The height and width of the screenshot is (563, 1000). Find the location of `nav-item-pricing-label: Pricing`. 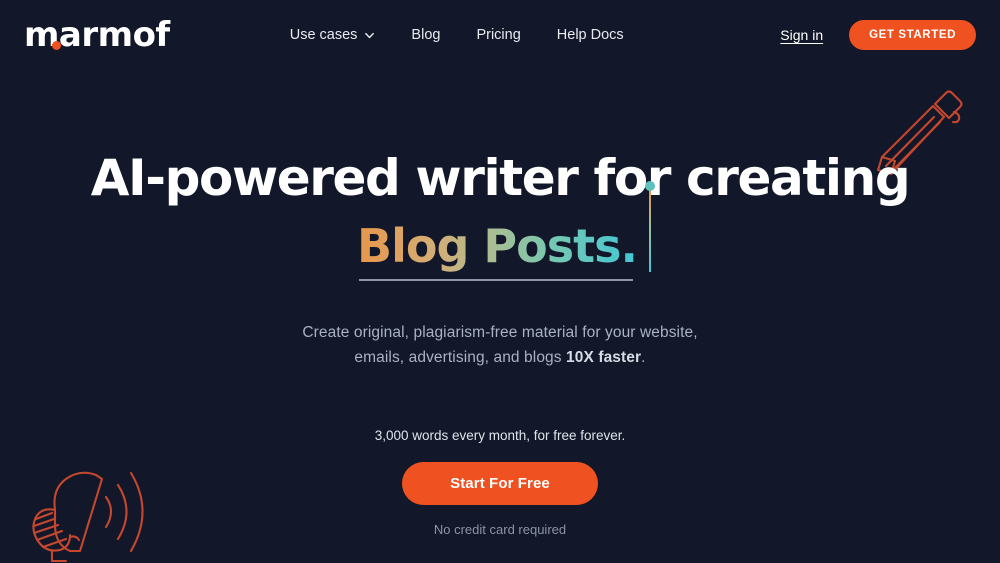

nav-item-pricing-label: Pricing is located at coordinates (498, 35).